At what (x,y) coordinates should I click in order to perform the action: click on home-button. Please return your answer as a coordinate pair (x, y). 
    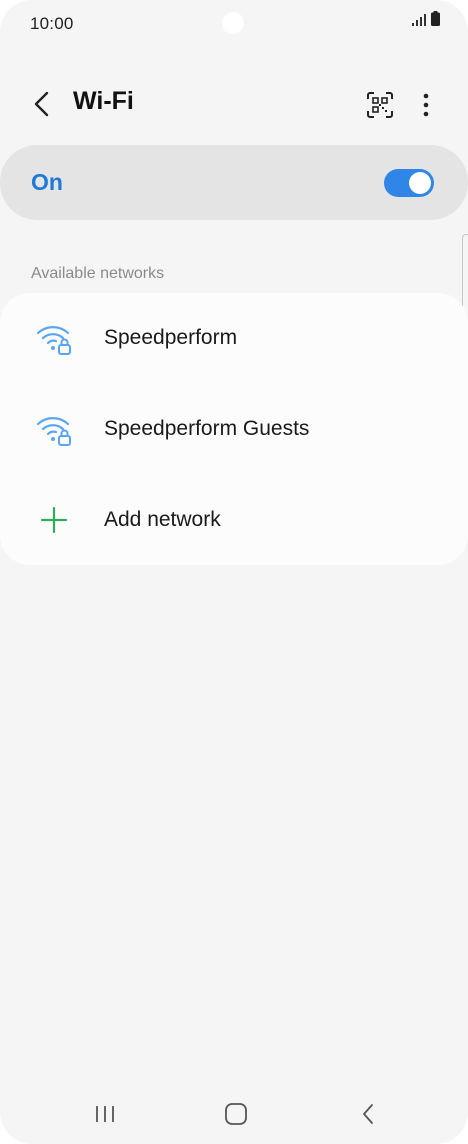
    Looking at the image, I should click on (236, 1114).